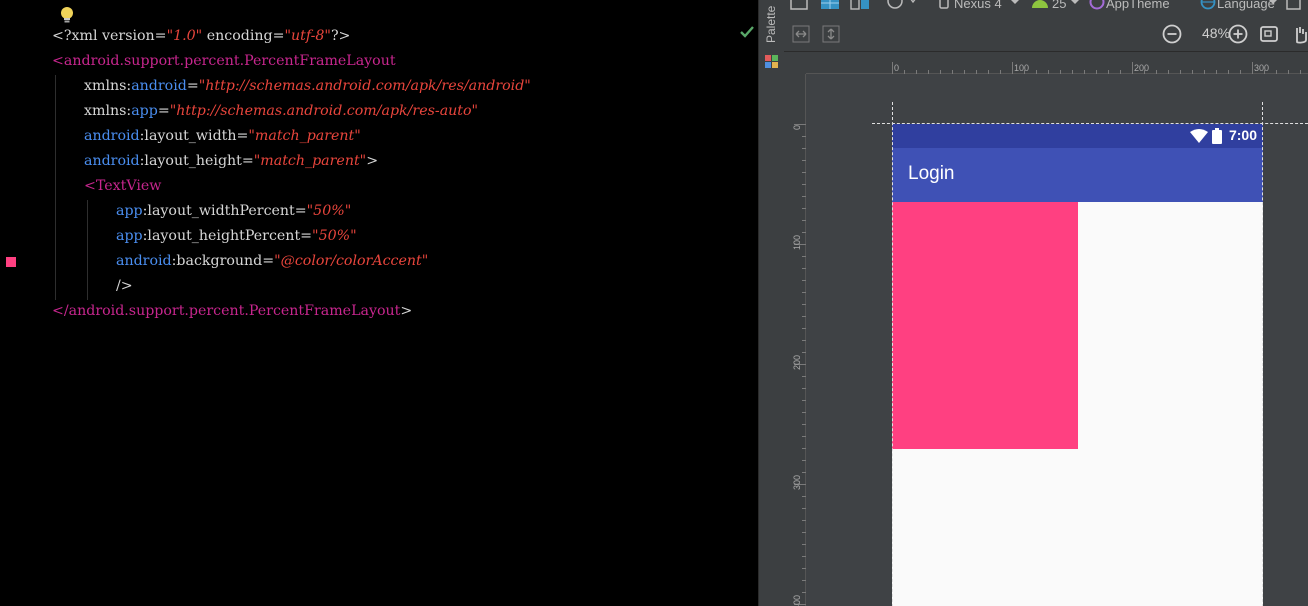  I want to click on code-token: TextView, so click(128, 186).